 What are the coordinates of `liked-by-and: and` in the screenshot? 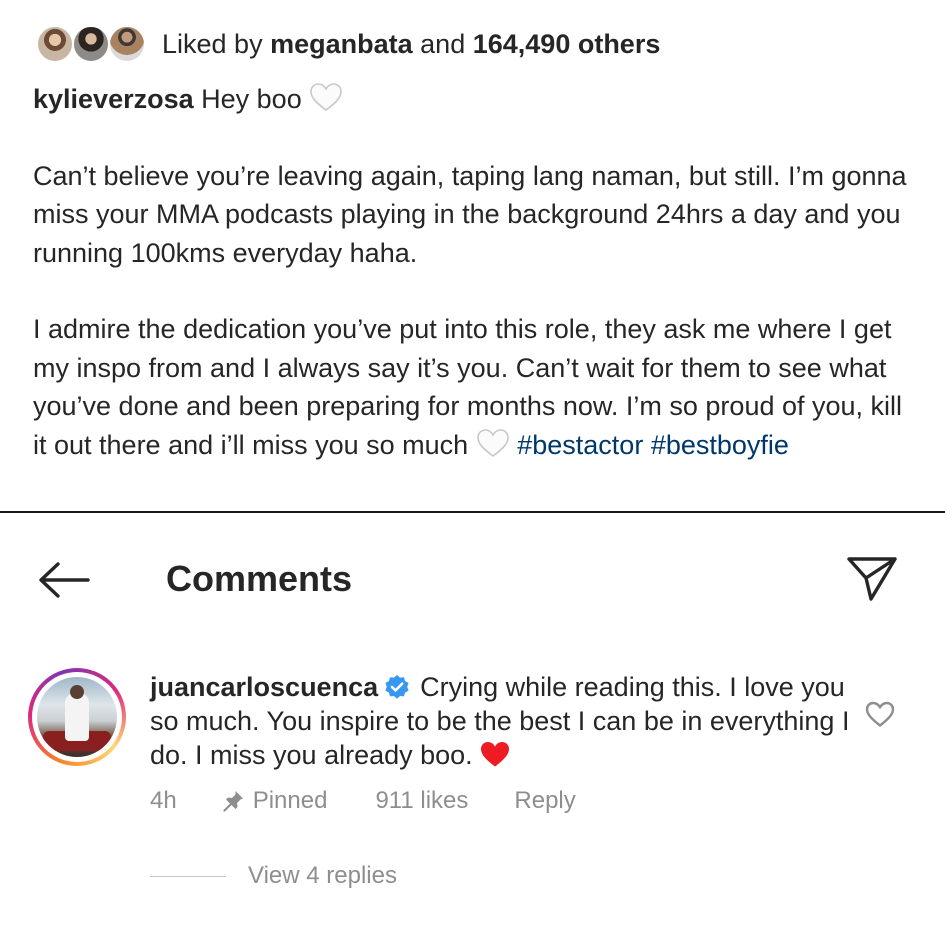 It's located at (443, 43).